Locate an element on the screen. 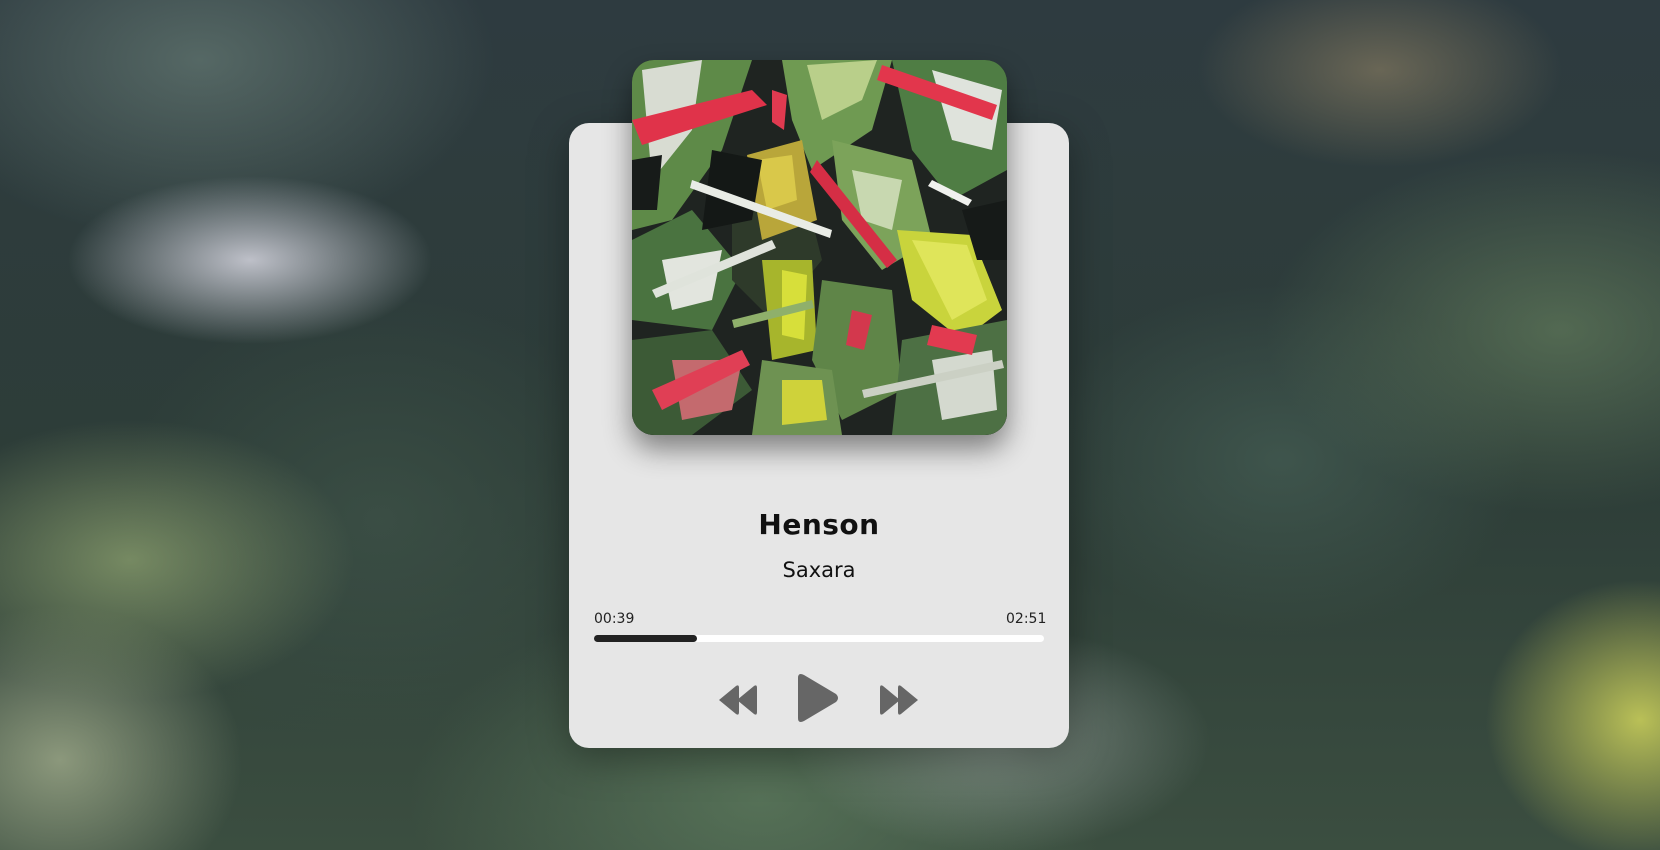  play-button is located at coordinates (817, 698).